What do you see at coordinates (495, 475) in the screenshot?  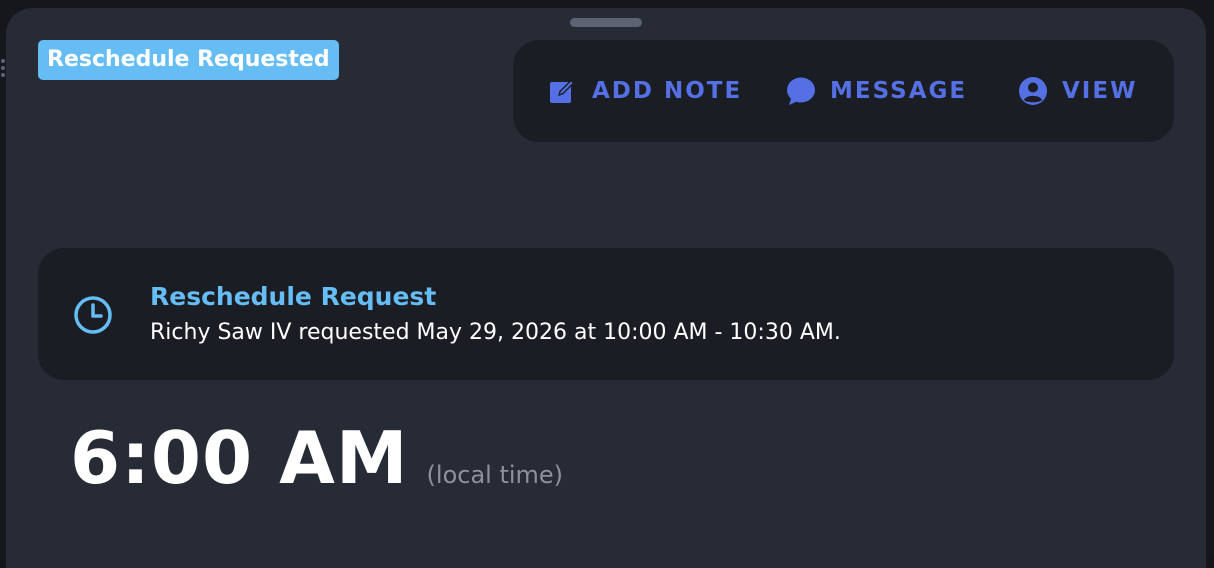 I see `local-time-note: (local time)` at bounding box center [495, 475].